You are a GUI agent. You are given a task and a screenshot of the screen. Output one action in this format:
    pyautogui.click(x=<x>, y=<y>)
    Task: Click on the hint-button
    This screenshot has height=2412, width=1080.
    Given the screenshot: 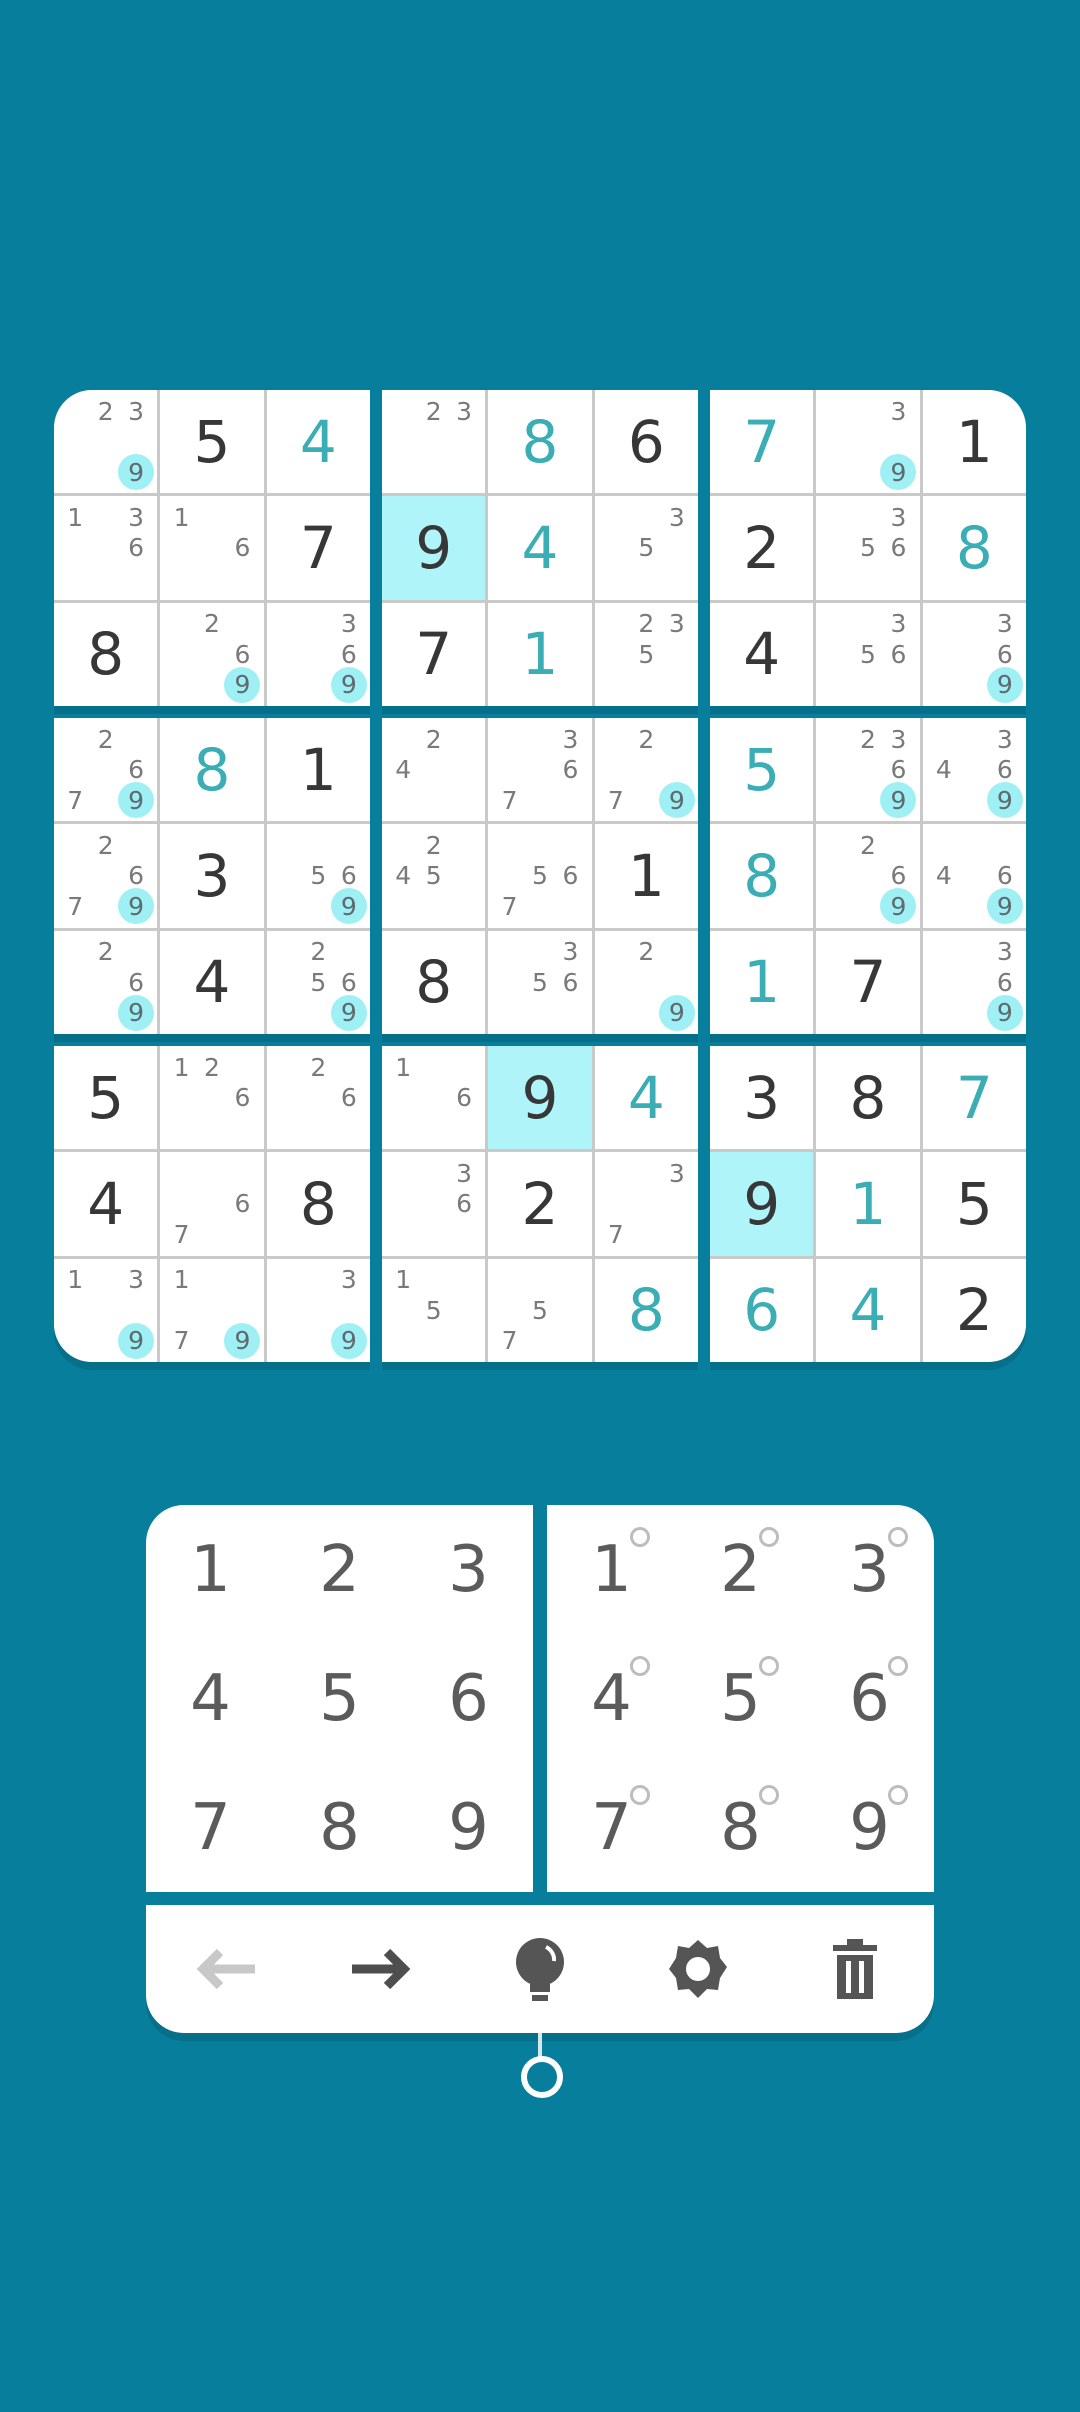 What is the action you would take?
    pyautogui.click(x=540, y=1969)
    